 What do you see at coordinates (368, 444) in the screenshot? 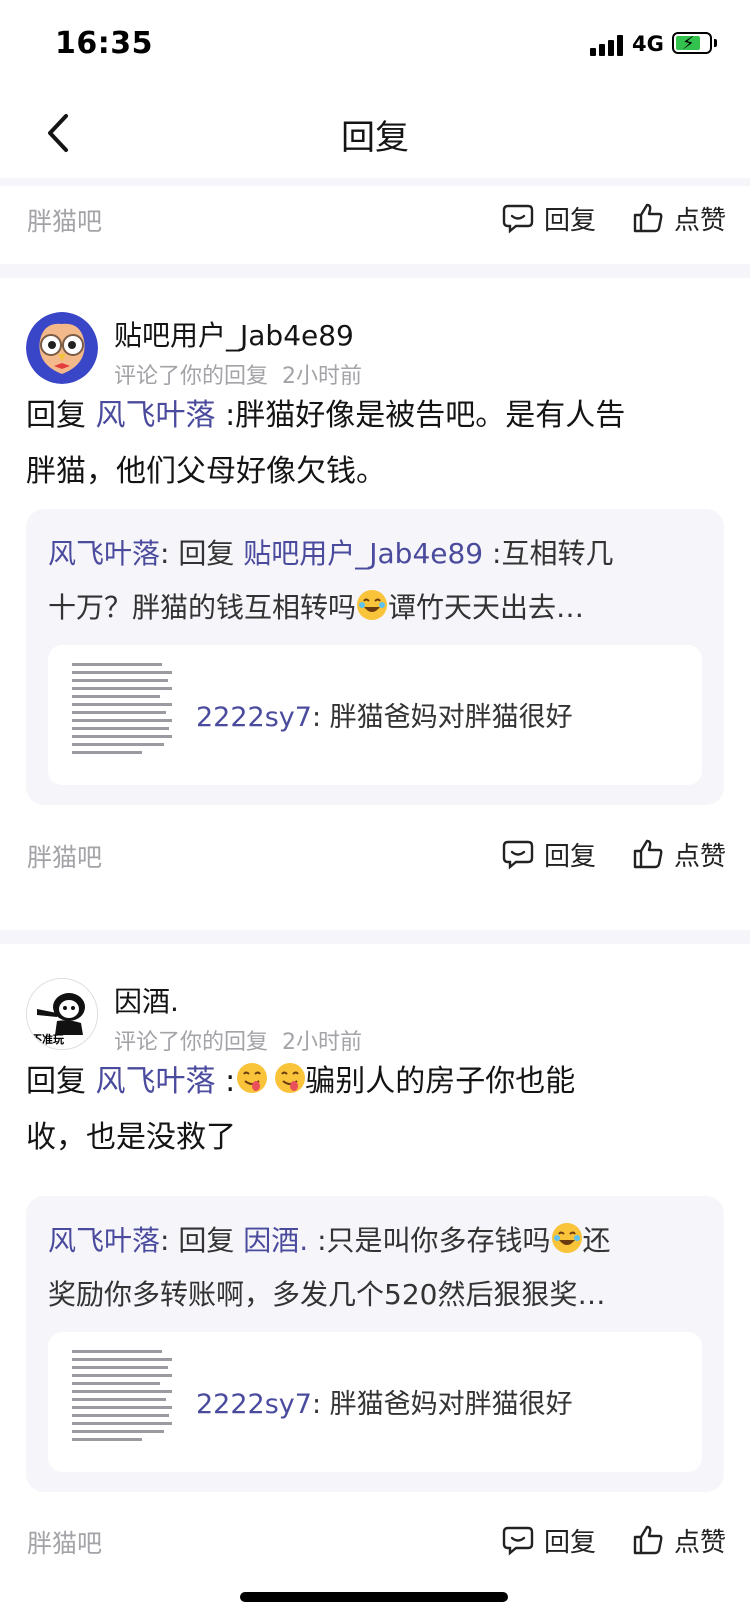
I see `comment-content: 回复 风飞叶落 :胖猫好像是被告吧。是有人告 胖猫，他们父母好像欠钱。` at bounding box center [368, 444].